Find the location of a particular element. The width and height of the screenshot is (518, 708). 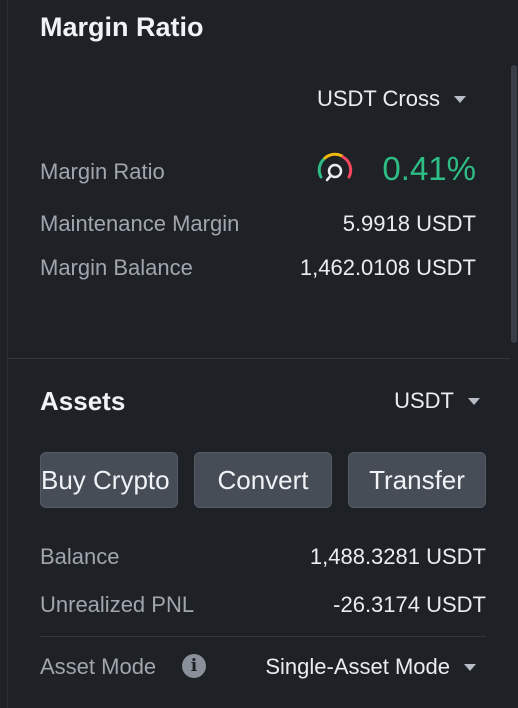

margin-ratio-title: Margin Ratio is located at coordinates (122, 27).